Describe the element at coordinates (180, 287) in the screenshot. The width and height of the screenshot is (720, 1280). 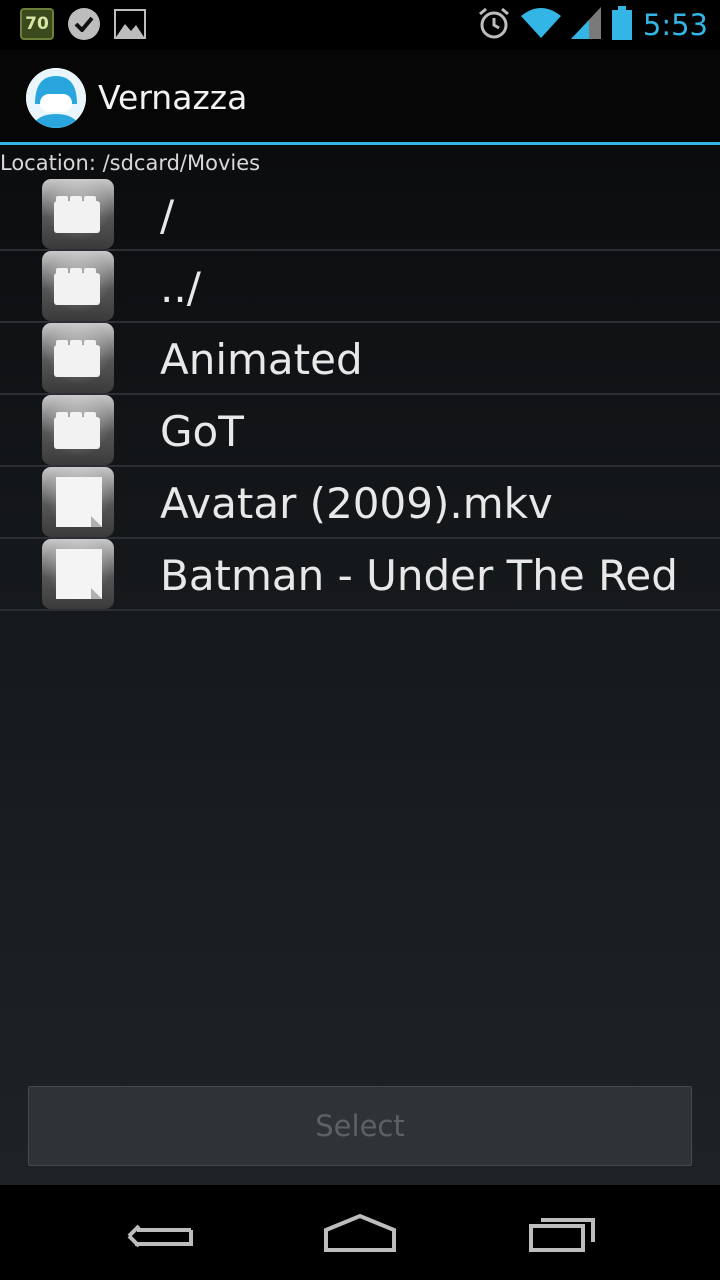
I see `file-name: ../` at that location.